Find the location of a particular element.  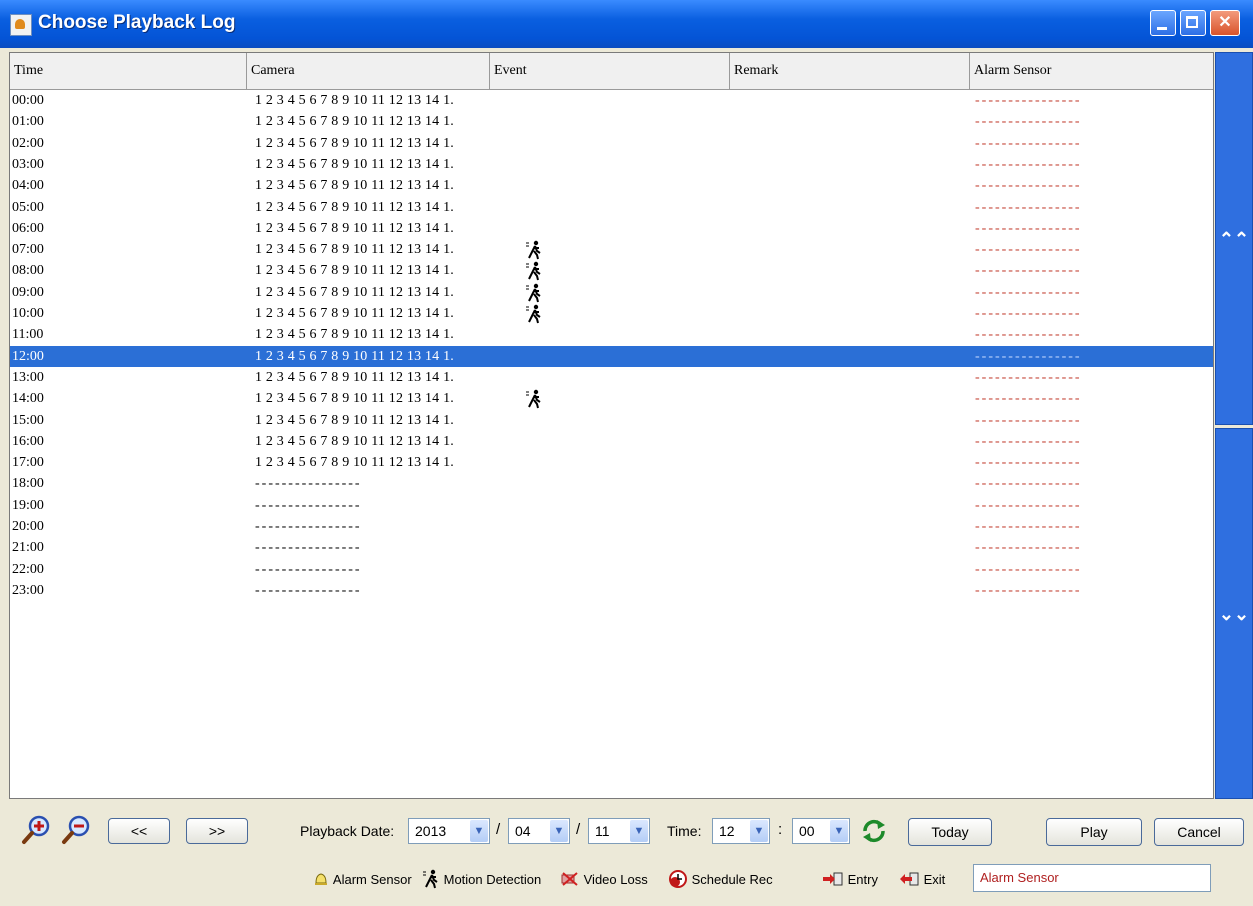

play-button: Play is located at coordinates (1094, 832).